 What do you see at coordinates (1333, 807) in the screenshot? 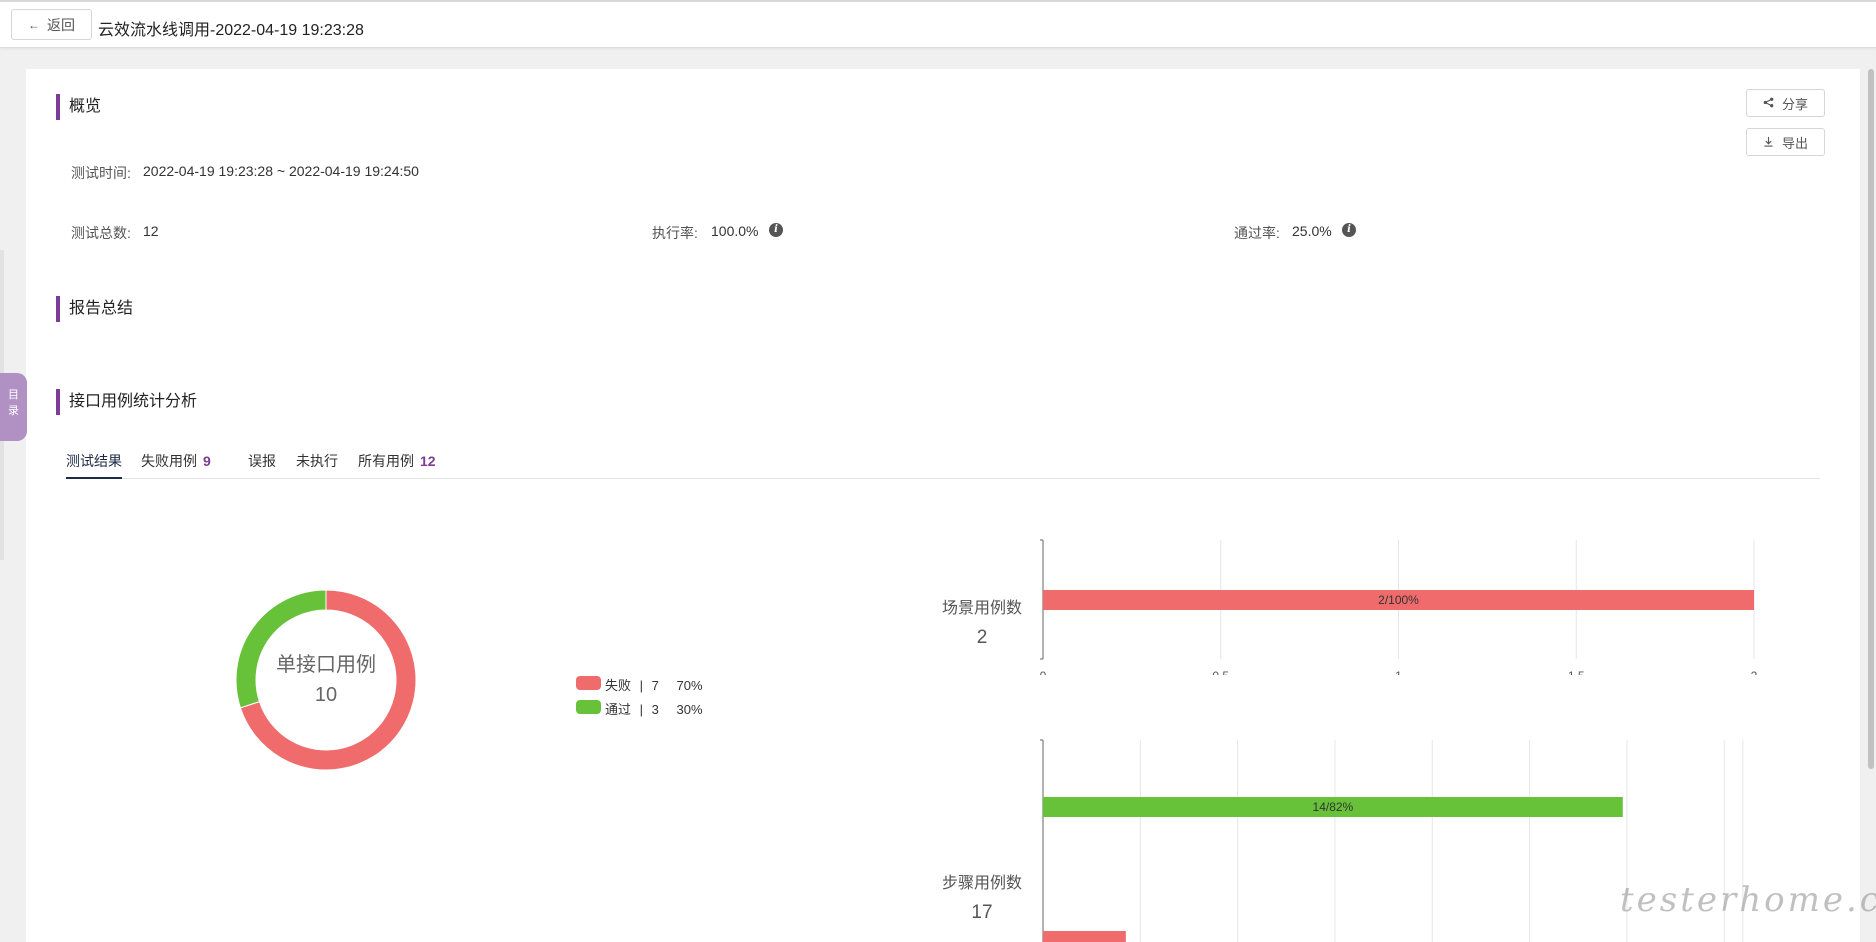
I see `bar-label-0: 14/82%` at bounding box center [1333, 807].